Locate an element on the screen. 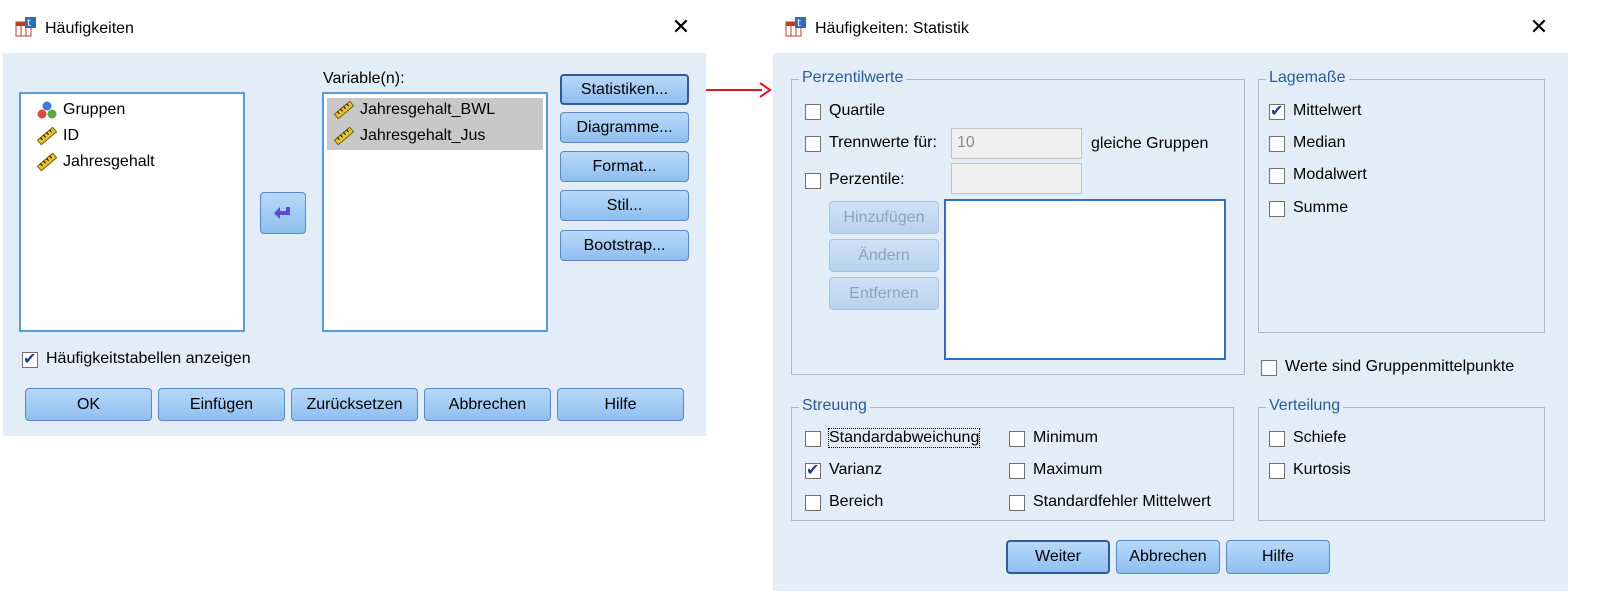 The image size is (1602, 606). list-item: Jahresgehalt_Jus is located at coordinates (435, 137).